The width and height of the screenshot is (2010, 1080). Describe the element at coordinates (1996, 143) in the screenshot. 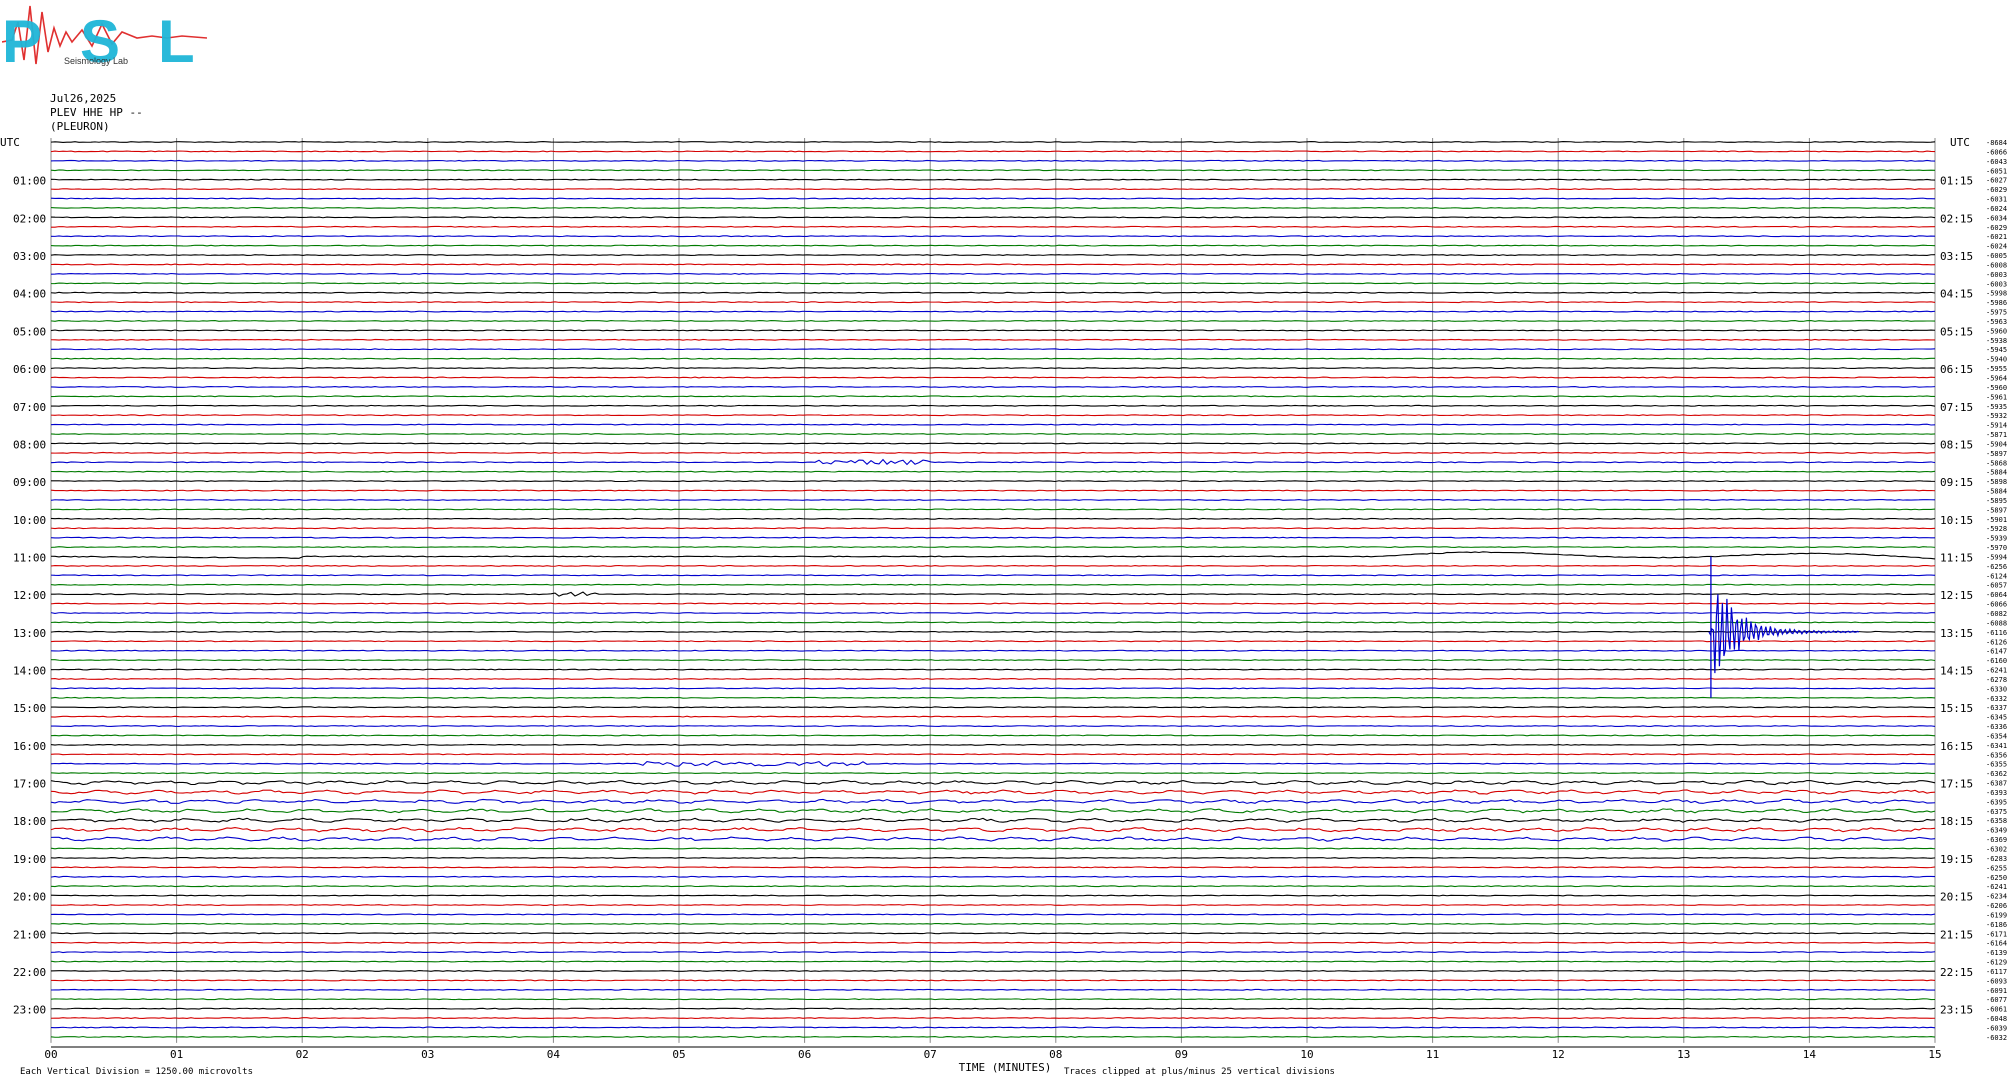

I see `row-offset-label: -8684` at that location.